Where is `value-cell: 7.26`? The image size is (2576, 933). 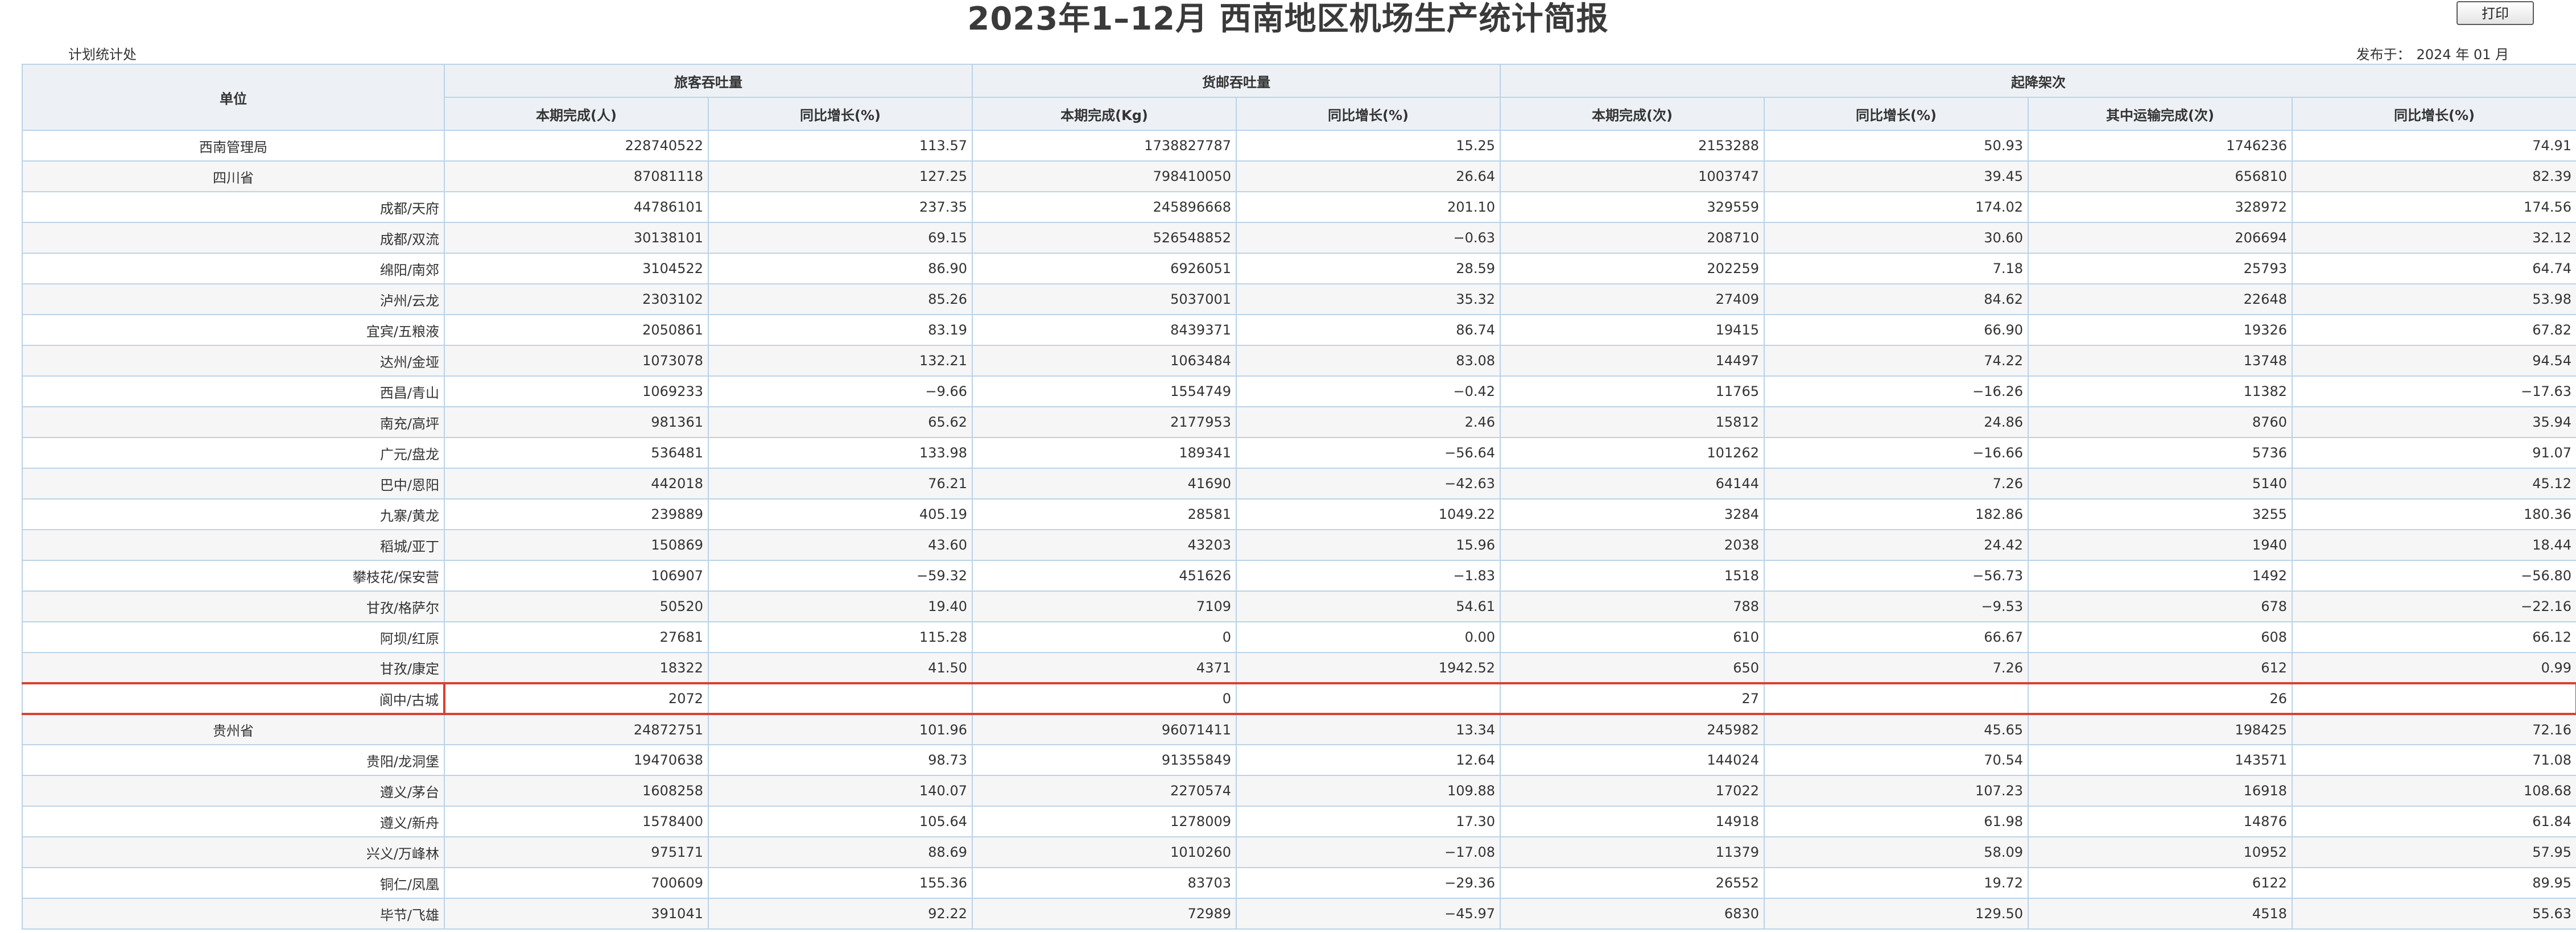 value-cell: 7.26 is located at coordinates (1897, 668).